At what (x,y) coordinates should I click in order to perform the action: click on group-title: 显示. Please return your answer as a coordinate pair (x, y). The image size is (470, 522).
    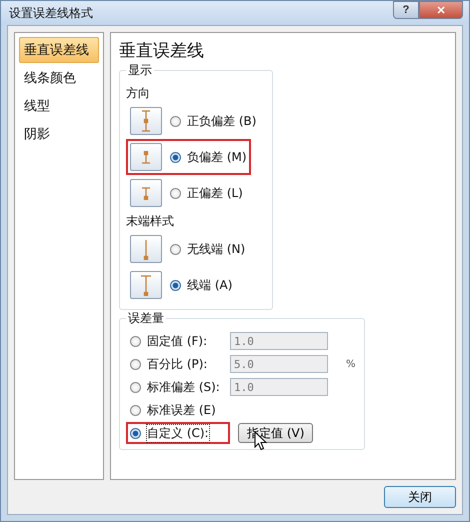
    Looking at the image, I should click on (140, 70).